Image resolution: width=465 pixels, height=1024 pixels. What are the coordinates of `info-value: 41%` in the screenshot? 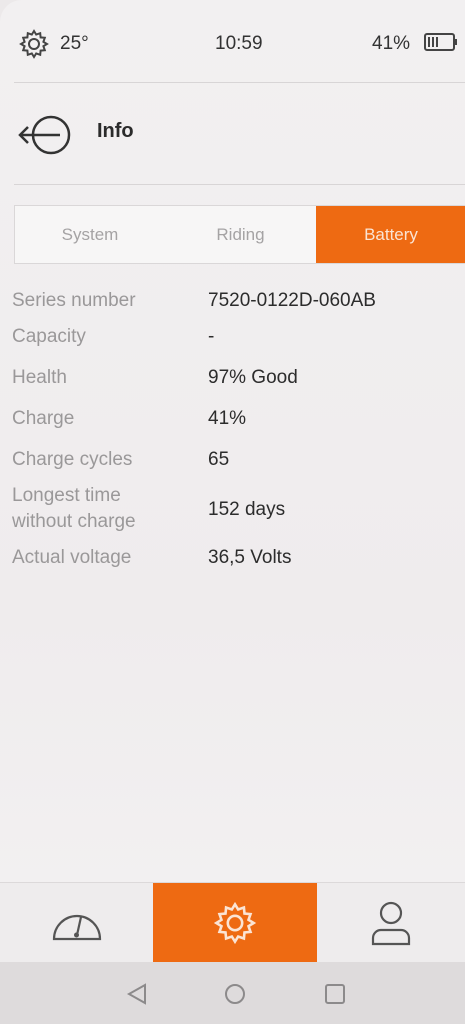 It's located at (227, 418).